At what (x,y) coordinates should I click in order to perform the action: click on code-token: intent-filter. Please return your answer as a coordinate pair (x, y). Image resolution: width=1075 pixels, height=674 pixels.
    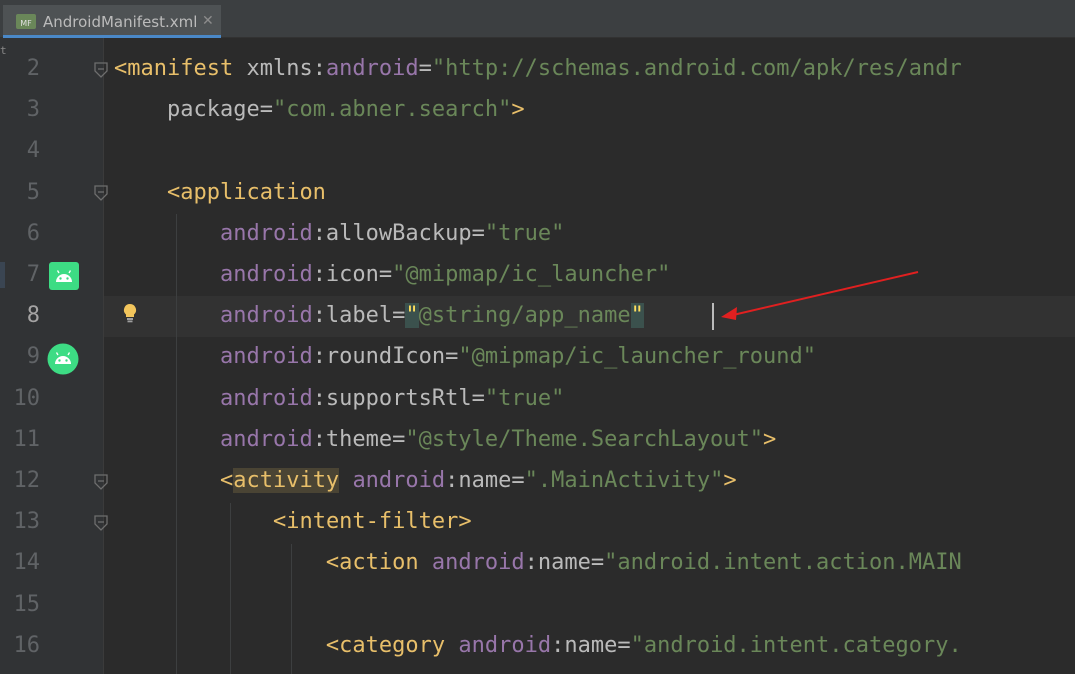
    Looking at the image, I should click on (372, 521).